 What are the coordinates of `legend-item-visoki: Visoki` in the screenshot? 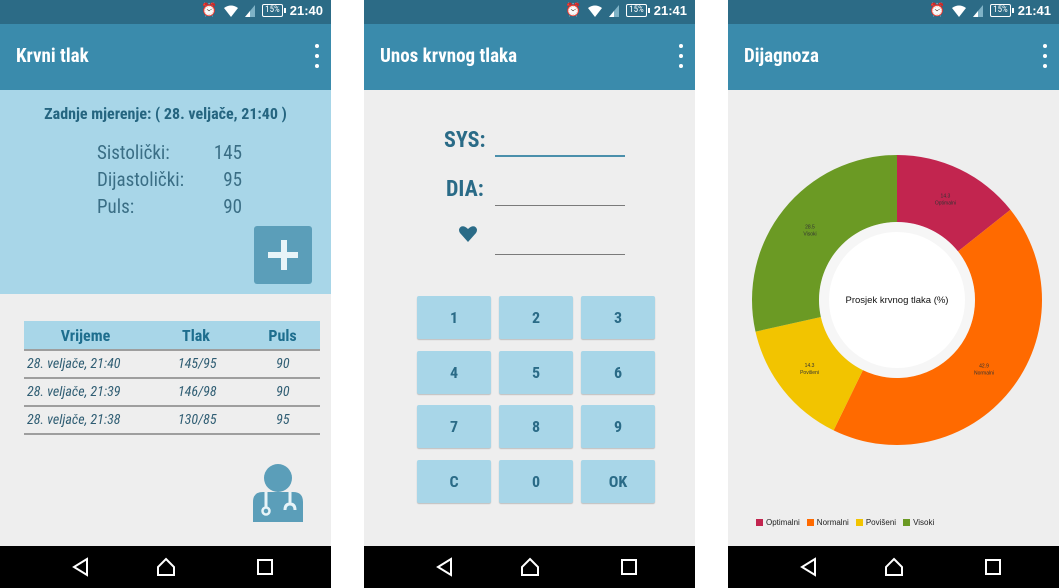 It's located at (918, 522).